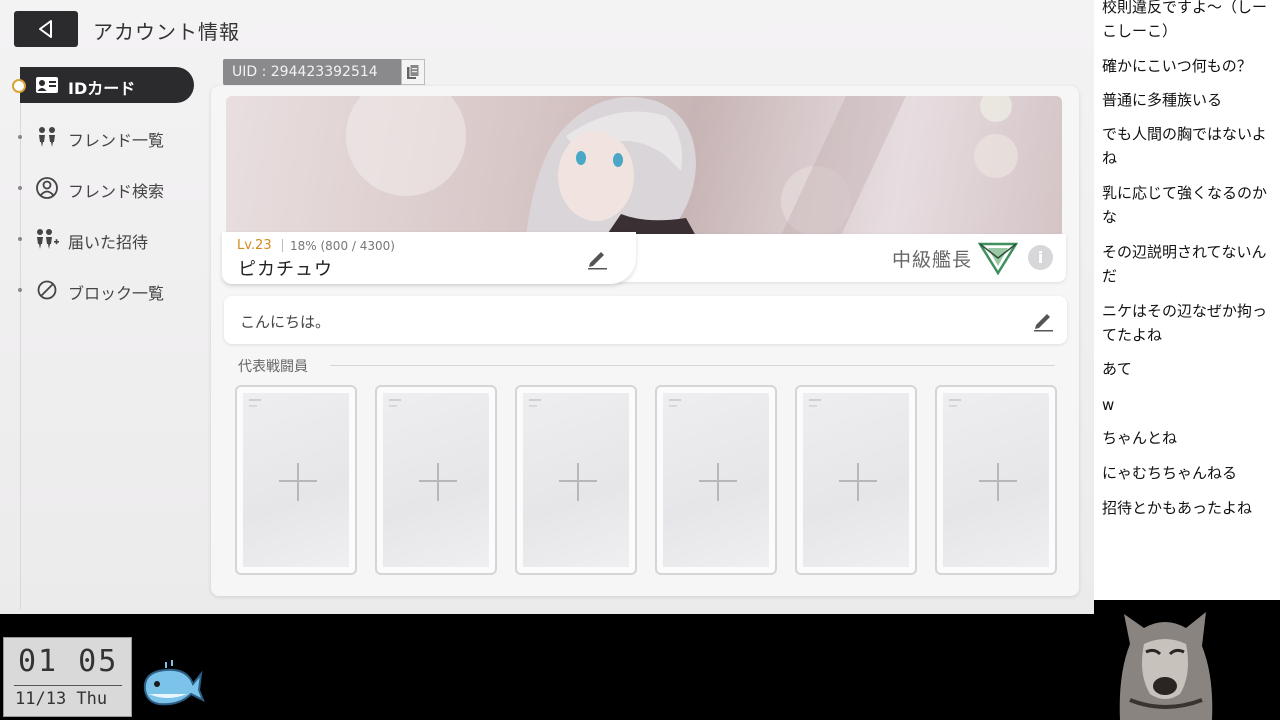 The image size is (1280, 720). I want to click on sidebar-item-block-list: ブロック一覧, so click(106, 290).